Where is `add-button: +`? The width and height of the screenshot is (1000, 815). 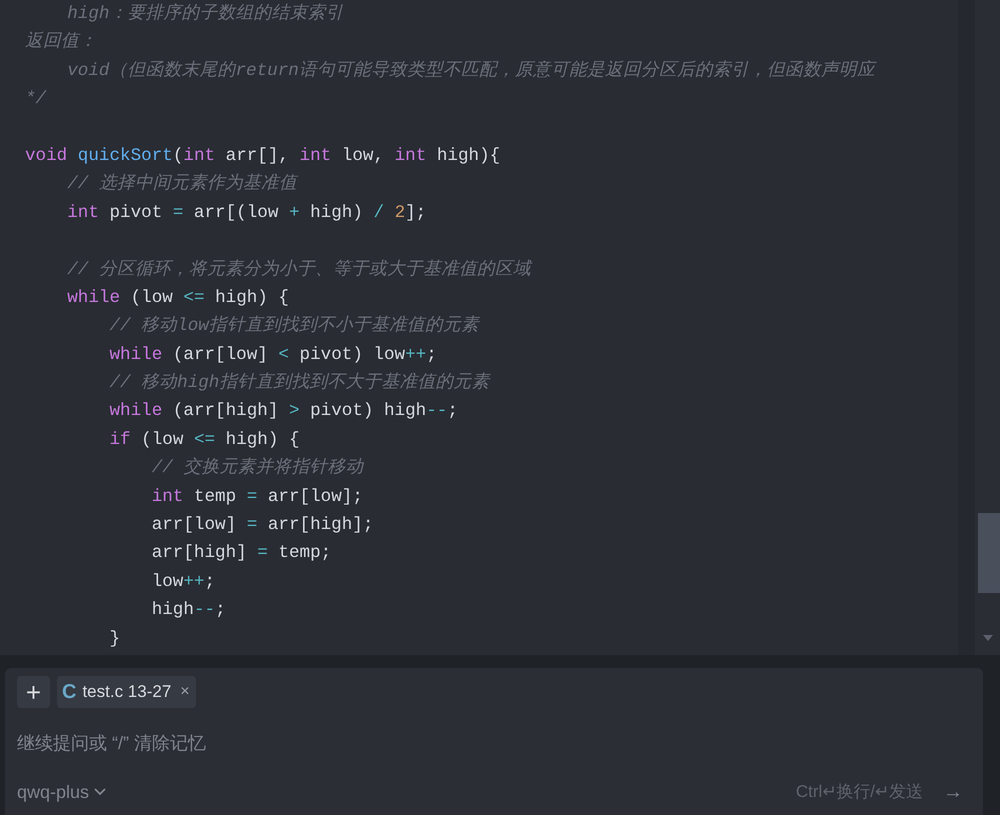 add-button: + is located at coordinates (33, 692).